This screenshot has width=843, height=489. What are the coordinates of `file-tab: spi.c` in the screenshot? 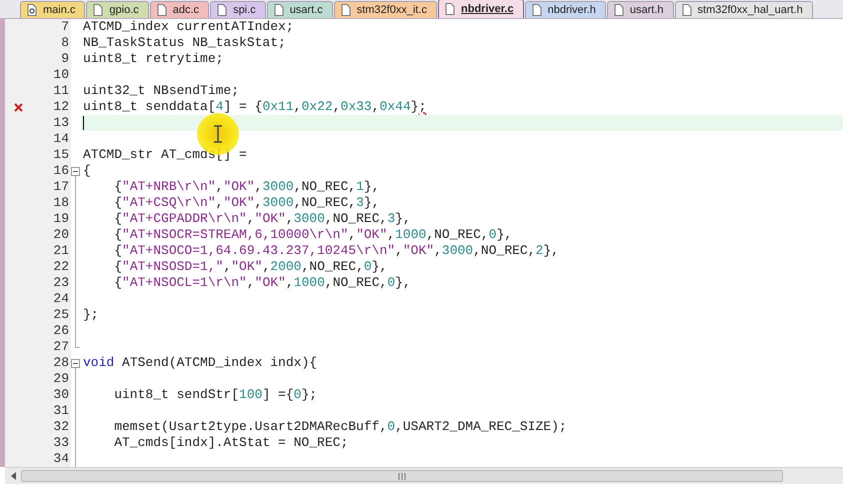 It's located at (238, 9).